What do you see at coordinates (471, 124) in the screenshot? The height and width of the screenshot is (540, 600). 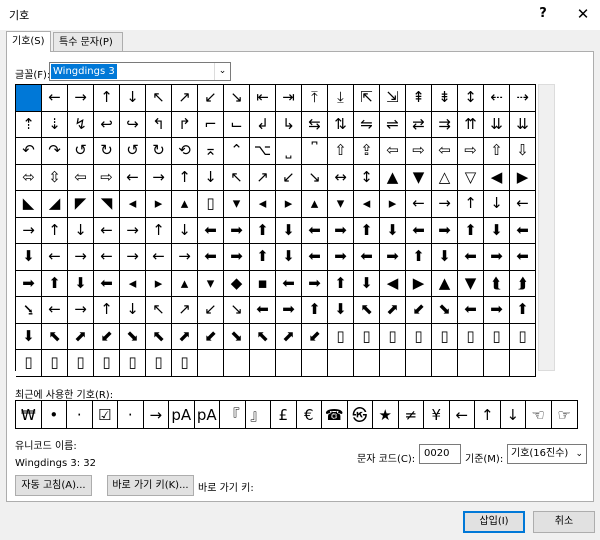 I see `symbol-cell: ⇈` at bounding box center [471, 124].